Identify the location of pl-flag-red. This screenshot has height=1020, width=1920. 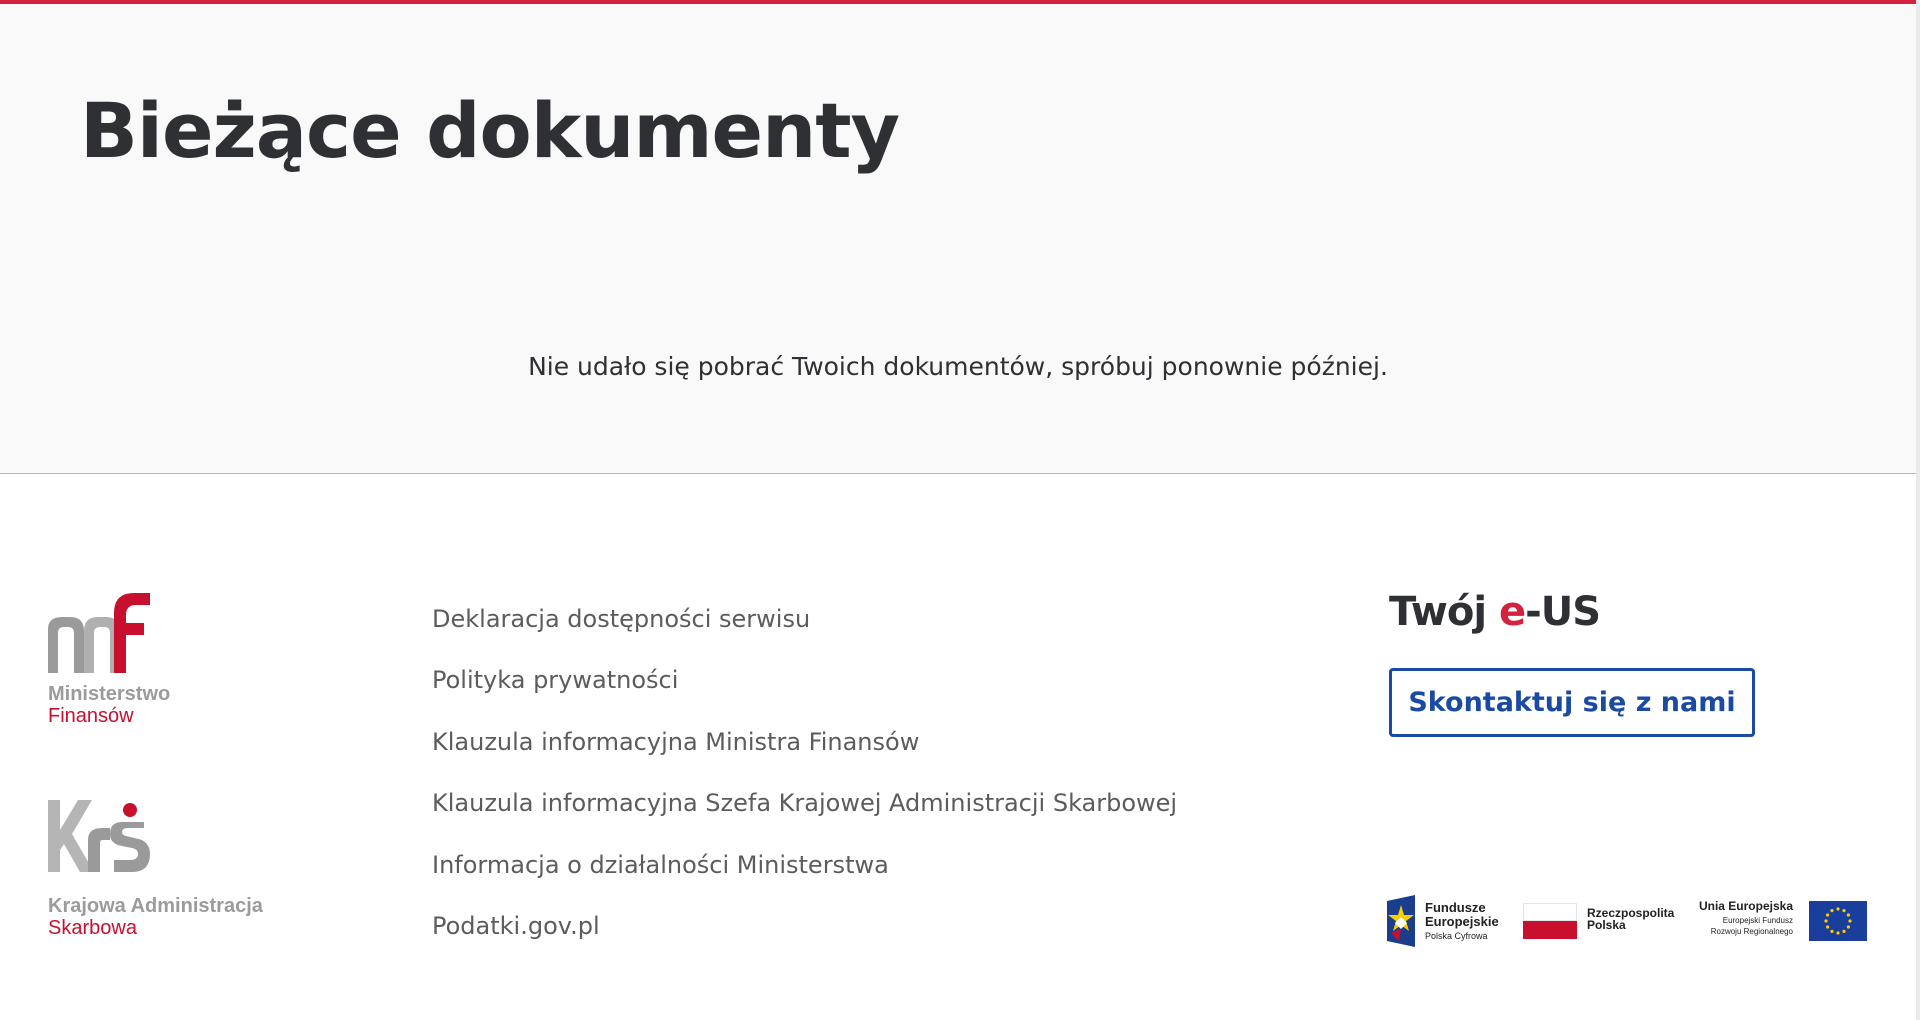
(1550, 930).